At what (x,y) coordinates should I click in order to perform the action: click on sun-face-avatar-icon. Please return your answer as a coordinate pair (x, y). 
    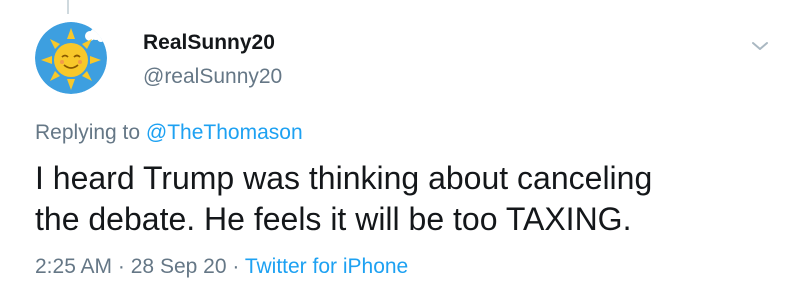
    Looking at the image, I should click on (71, 58).